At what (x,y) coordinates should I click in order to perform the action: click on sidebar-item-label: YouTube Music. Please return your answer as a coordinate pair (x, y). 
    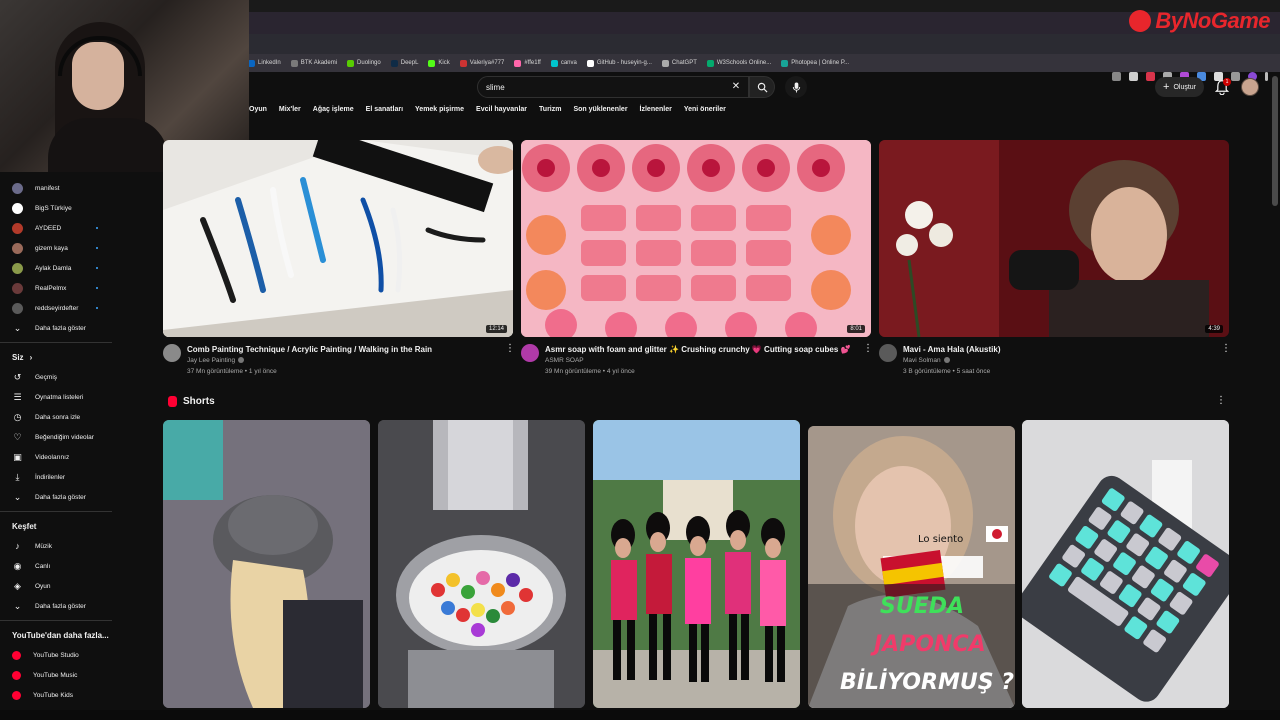
    Looking at the image, I should click on (55, 675).